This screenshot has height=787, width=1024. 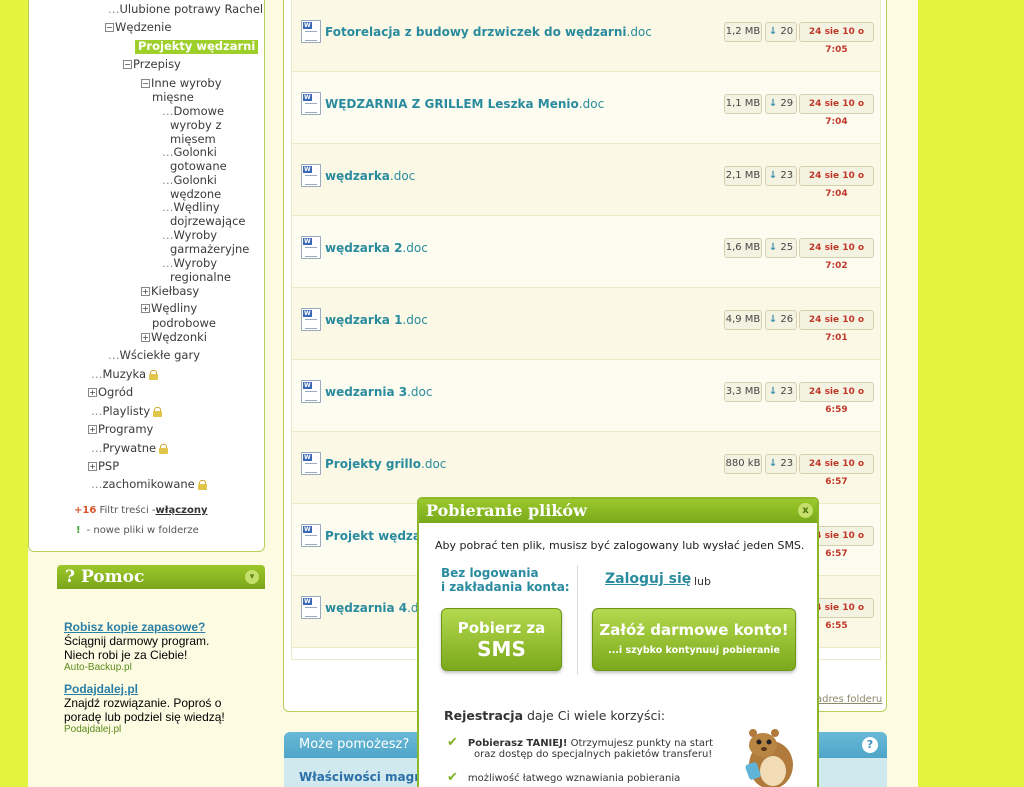 I want to click on sms-download-button: Pobierz za SMS, so click(x=501, y=639).